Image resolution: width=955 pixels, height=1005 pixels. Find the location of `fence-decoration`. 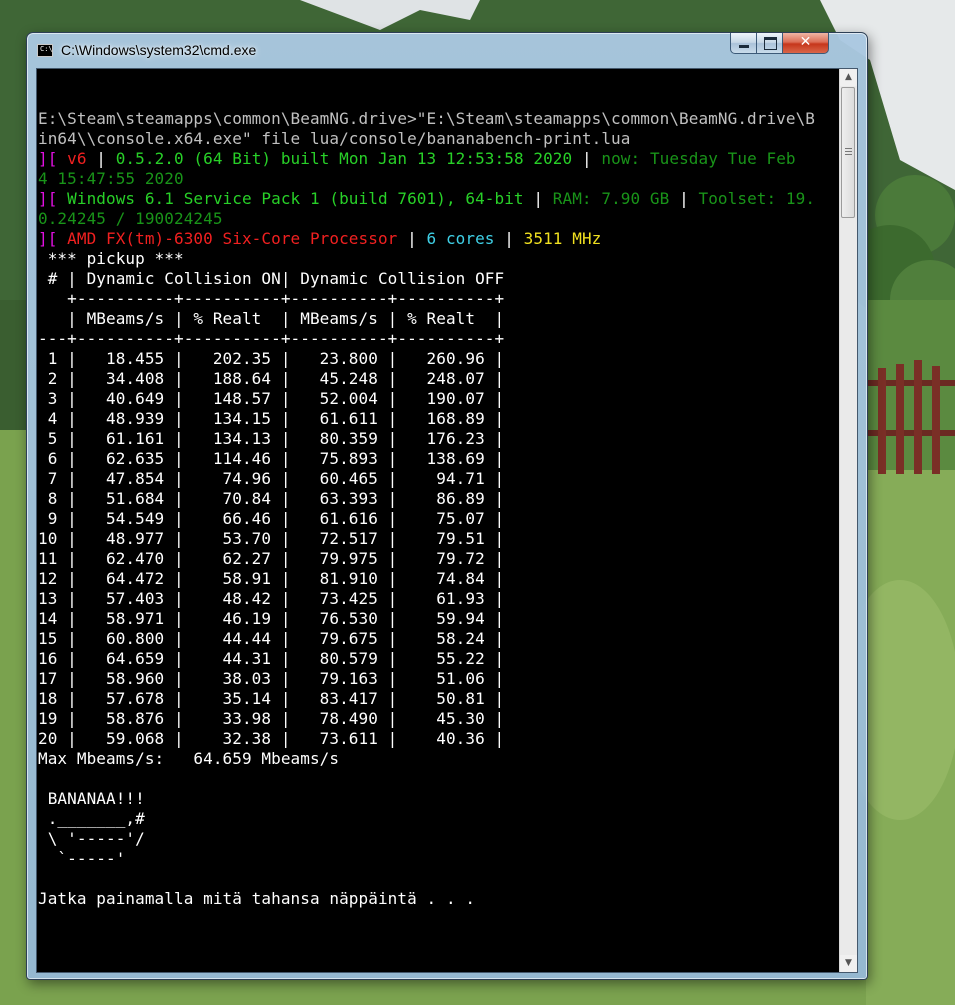

fence-decoration is located at coordinates (910, 417).